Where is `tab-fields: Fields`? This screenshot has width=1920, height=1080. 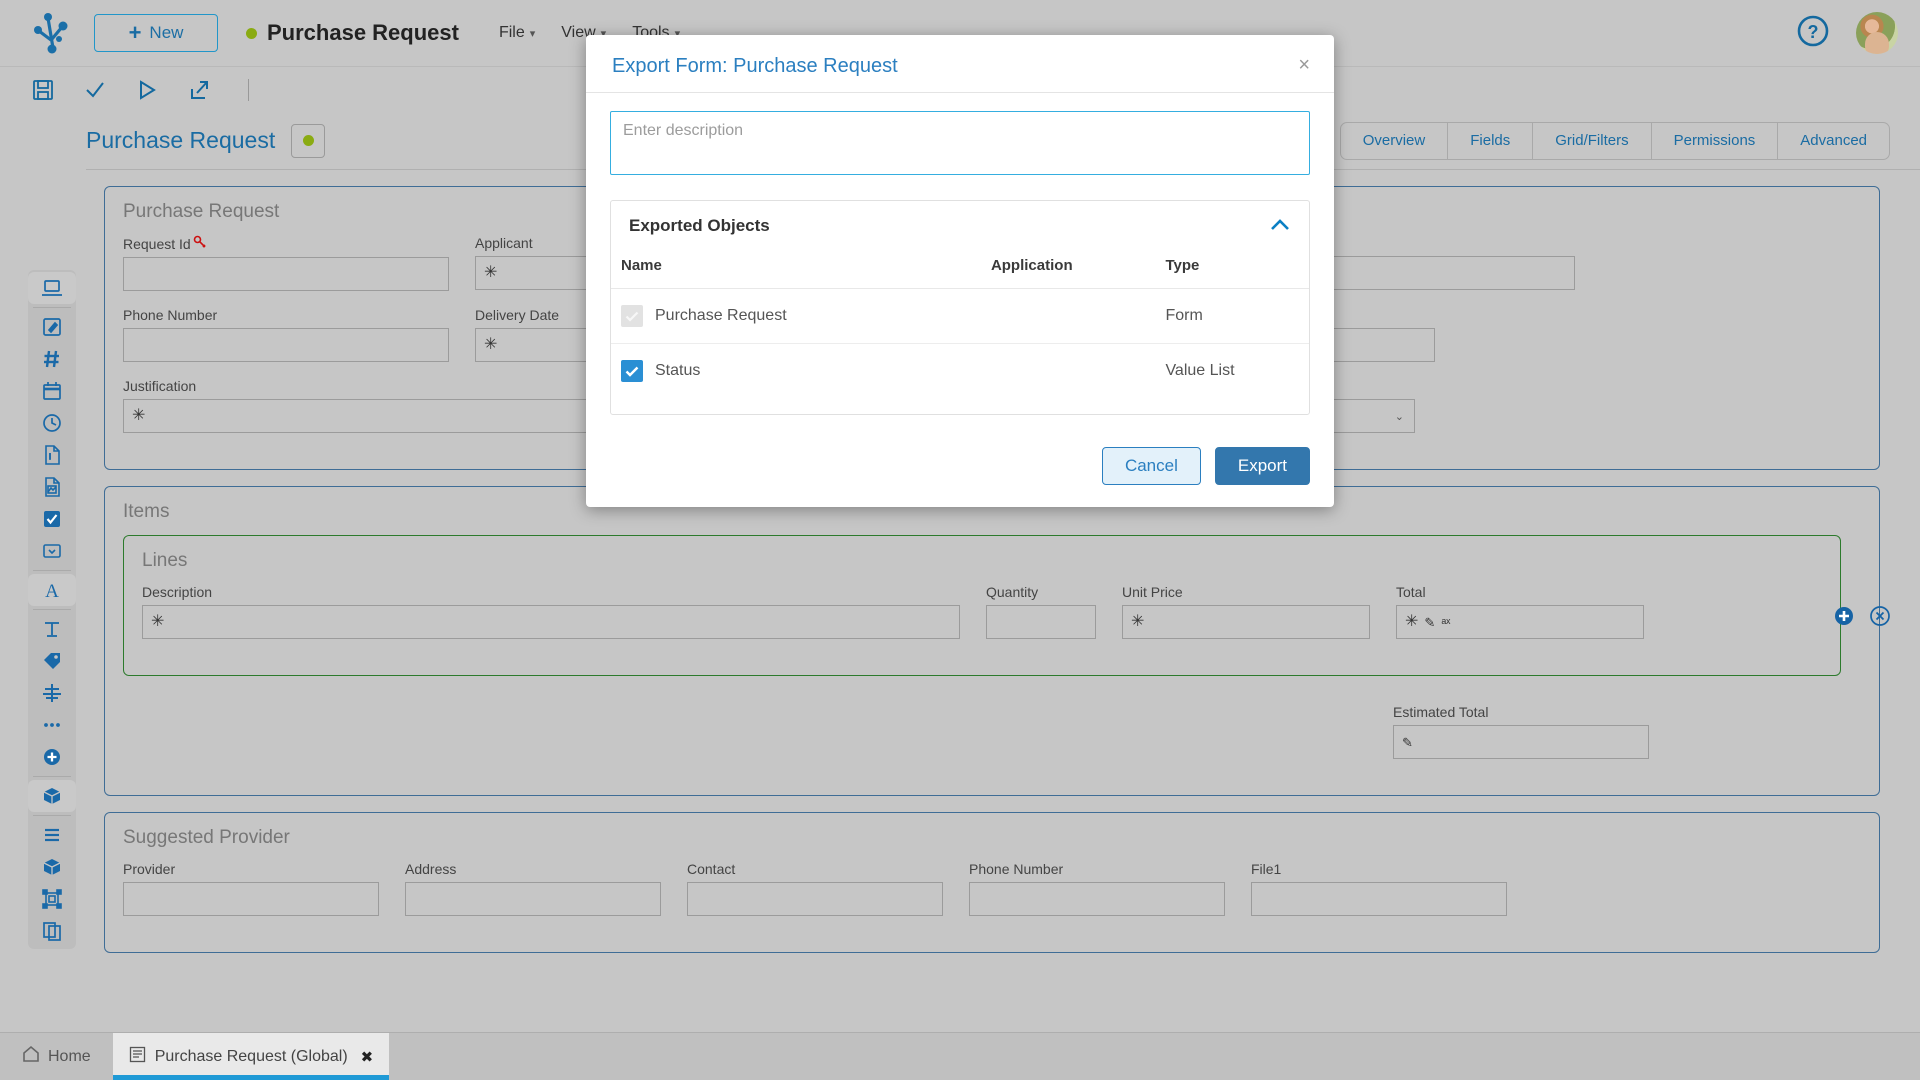
tab-fields: Fields is located at coordinates (1489, 140).